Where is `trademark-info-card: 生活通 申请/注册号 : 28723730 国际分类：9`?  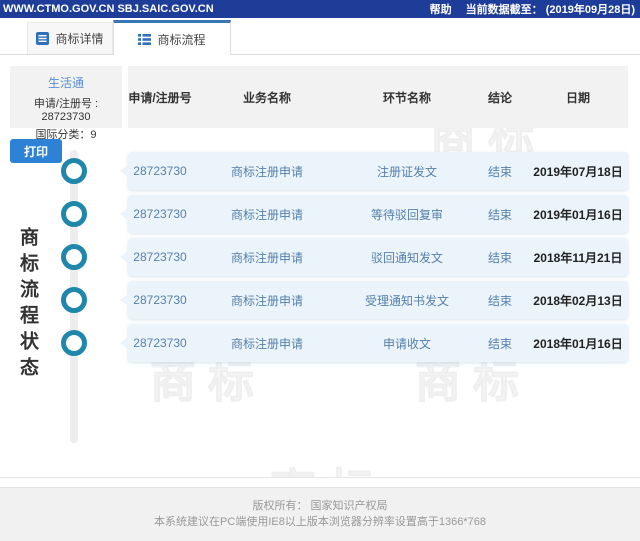 trademark-info-card: 生活通 申请/注册号 : 28723730 国际分类：9 is located at coordinates (66, 103).